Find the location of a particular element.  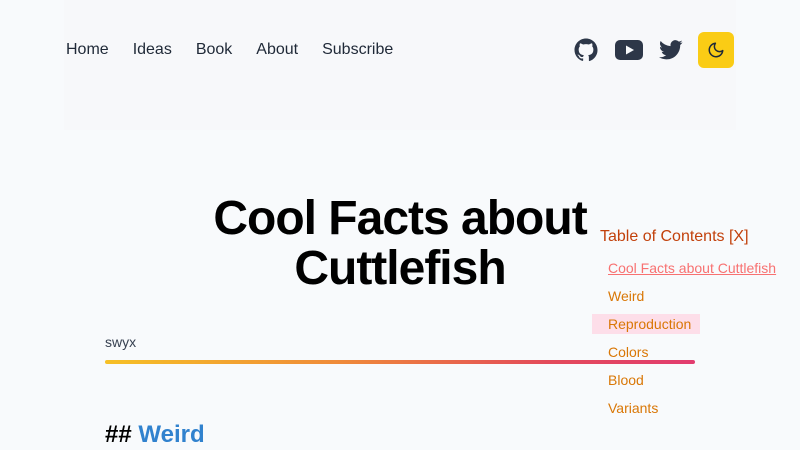

top-nav: Home Ideas Book About Subscribe is located at coordinates (229, 50).